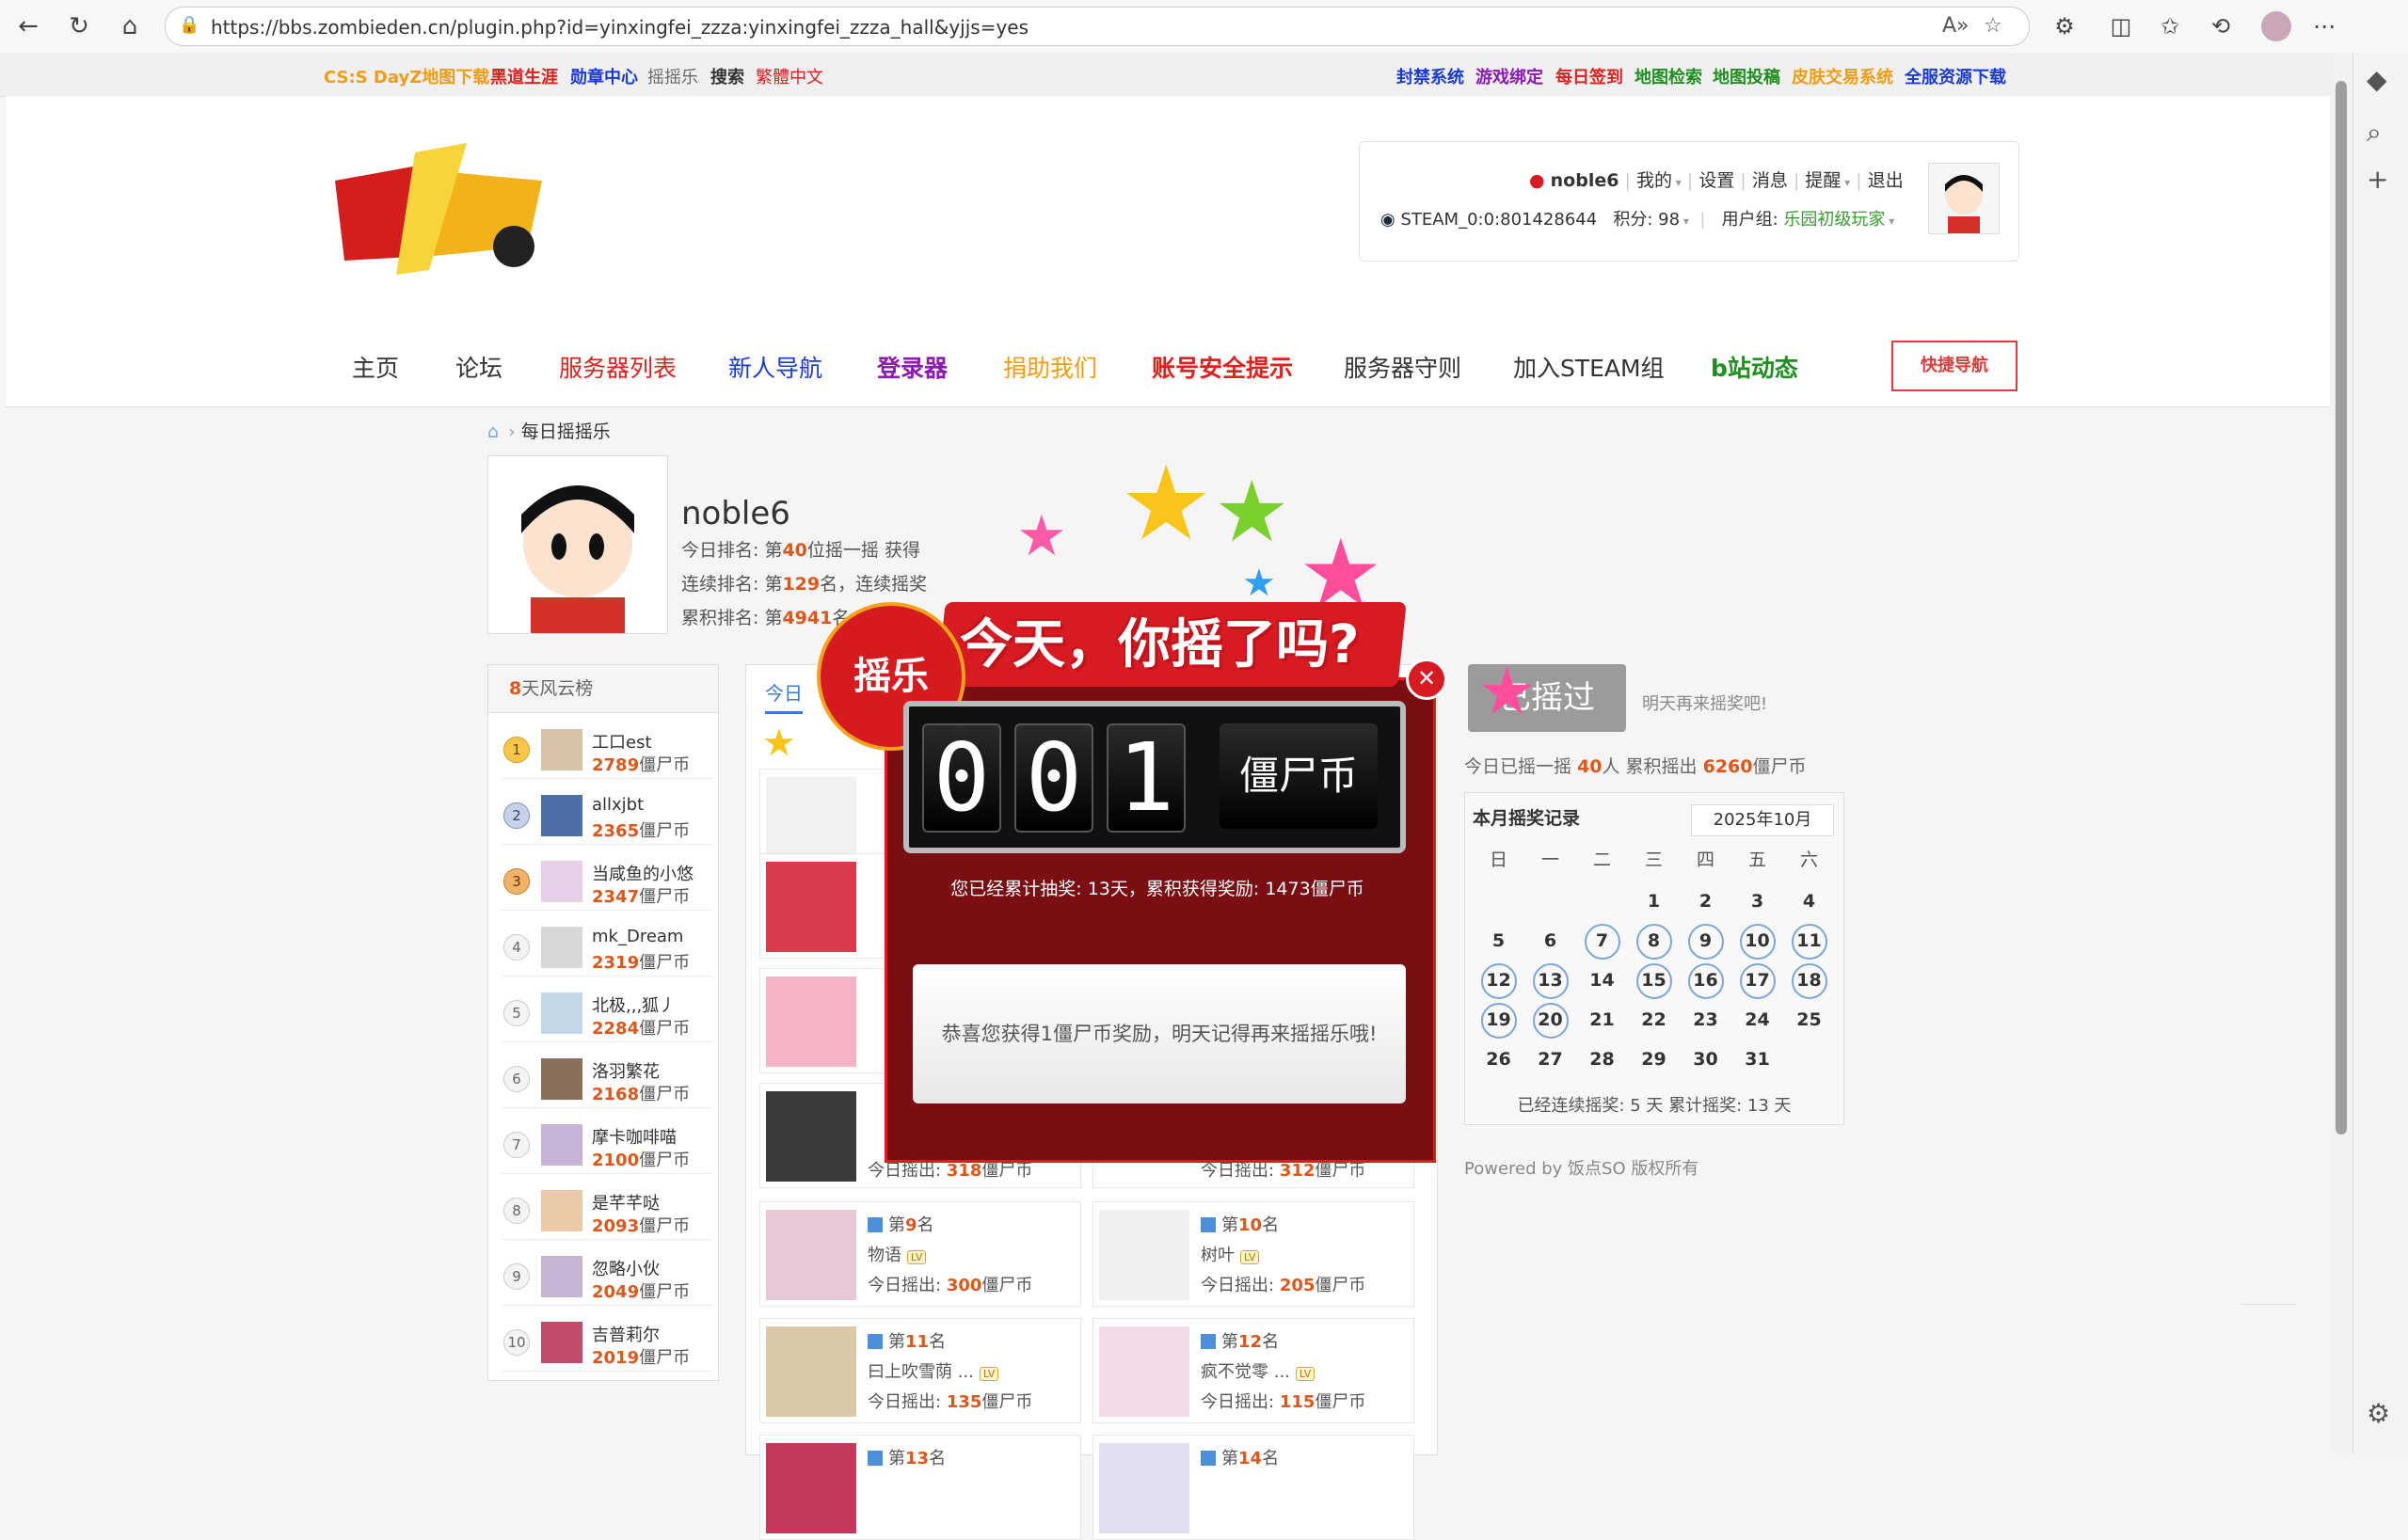 The image size is (2408, 1540). I want to click on scrollbar-thumb, so click(2341, 608).